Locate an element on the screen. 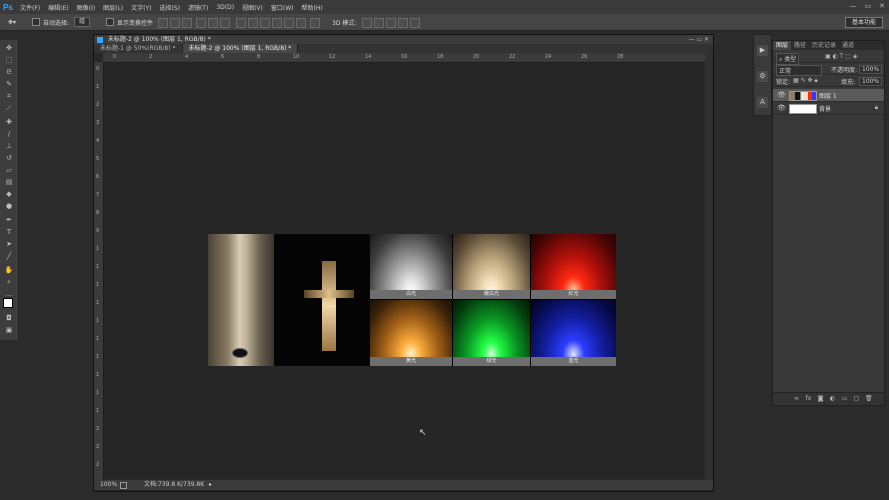 The width and height of the screenshot is (889, 500). shape-tool-icon: ╱ is located at coordinates (9, 256).